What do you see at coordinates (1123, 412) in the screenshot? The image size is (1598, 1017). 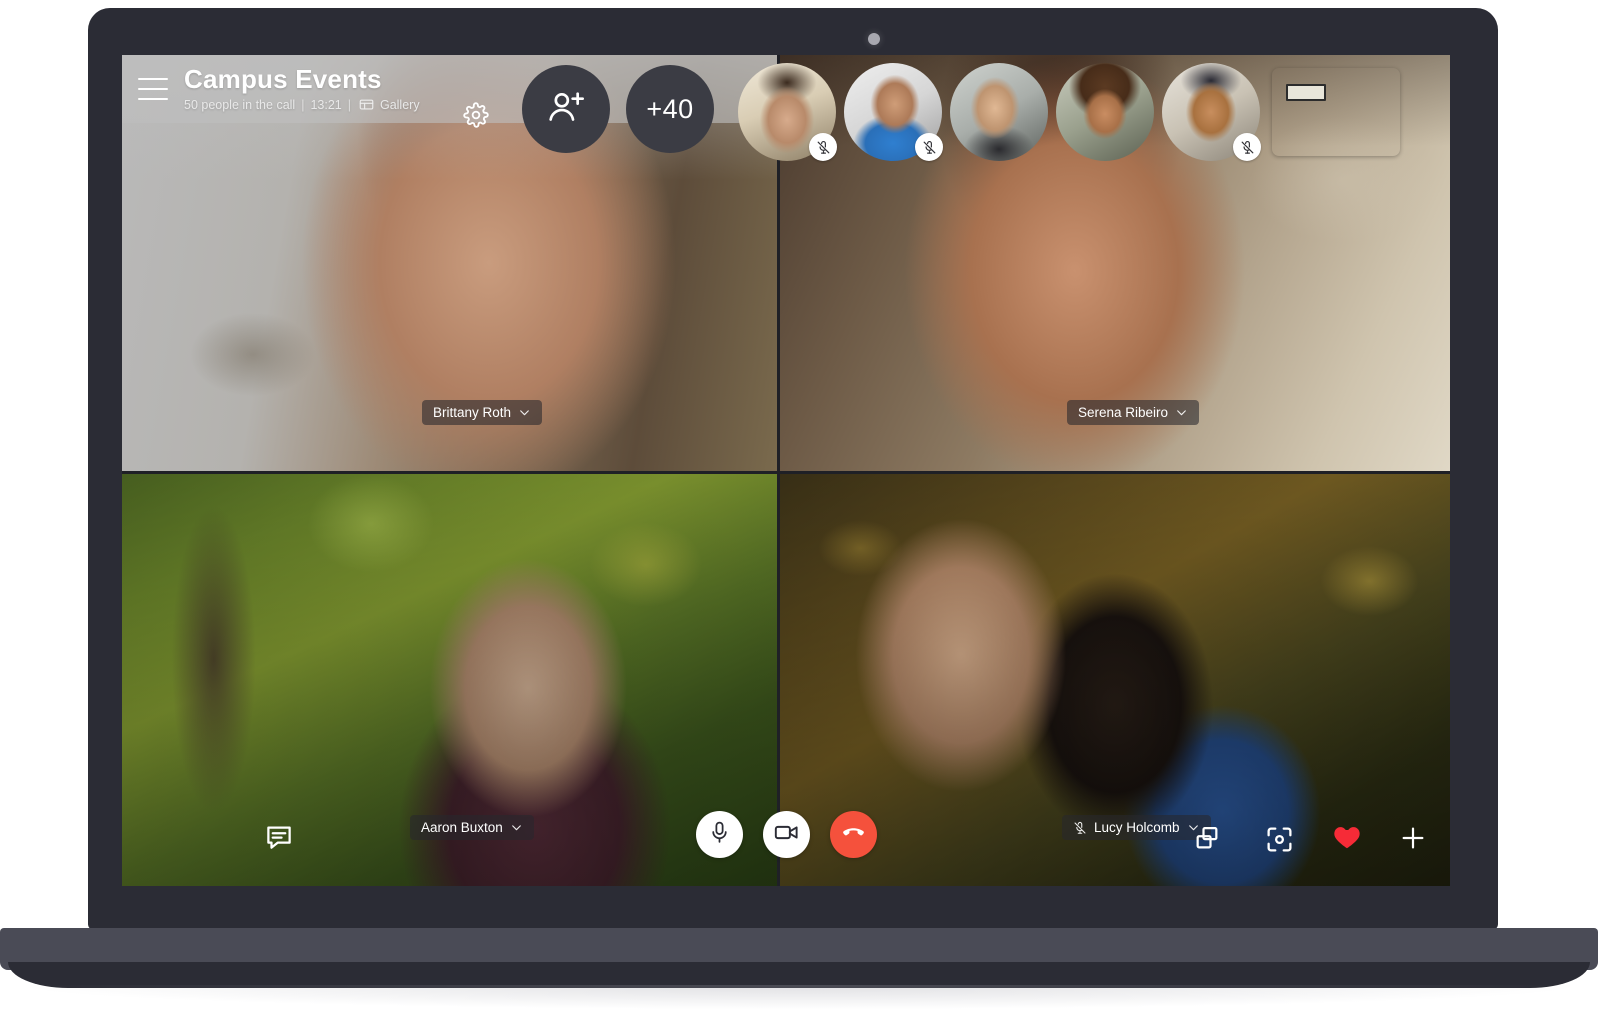 I see `participant-name: Serena Ribeiro` at bounding box center [1123, 412].